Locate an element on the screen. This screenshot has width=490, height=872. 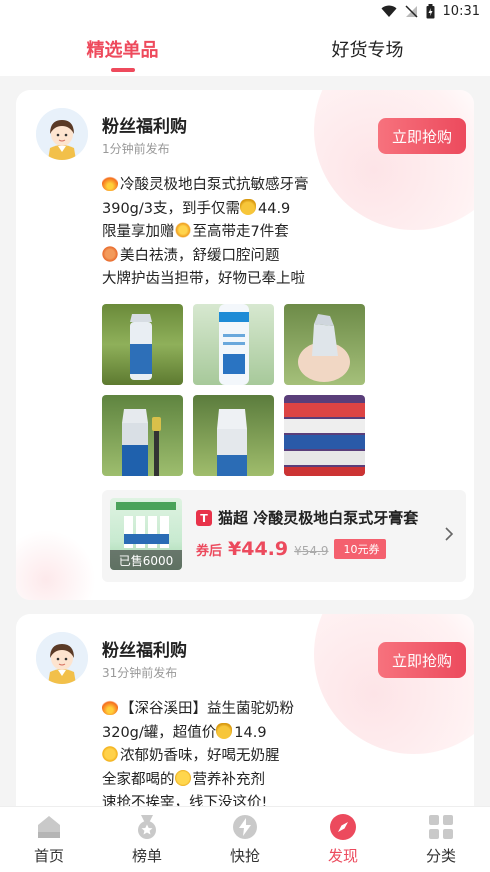
battery-icon is located at coordinates (430, 11).